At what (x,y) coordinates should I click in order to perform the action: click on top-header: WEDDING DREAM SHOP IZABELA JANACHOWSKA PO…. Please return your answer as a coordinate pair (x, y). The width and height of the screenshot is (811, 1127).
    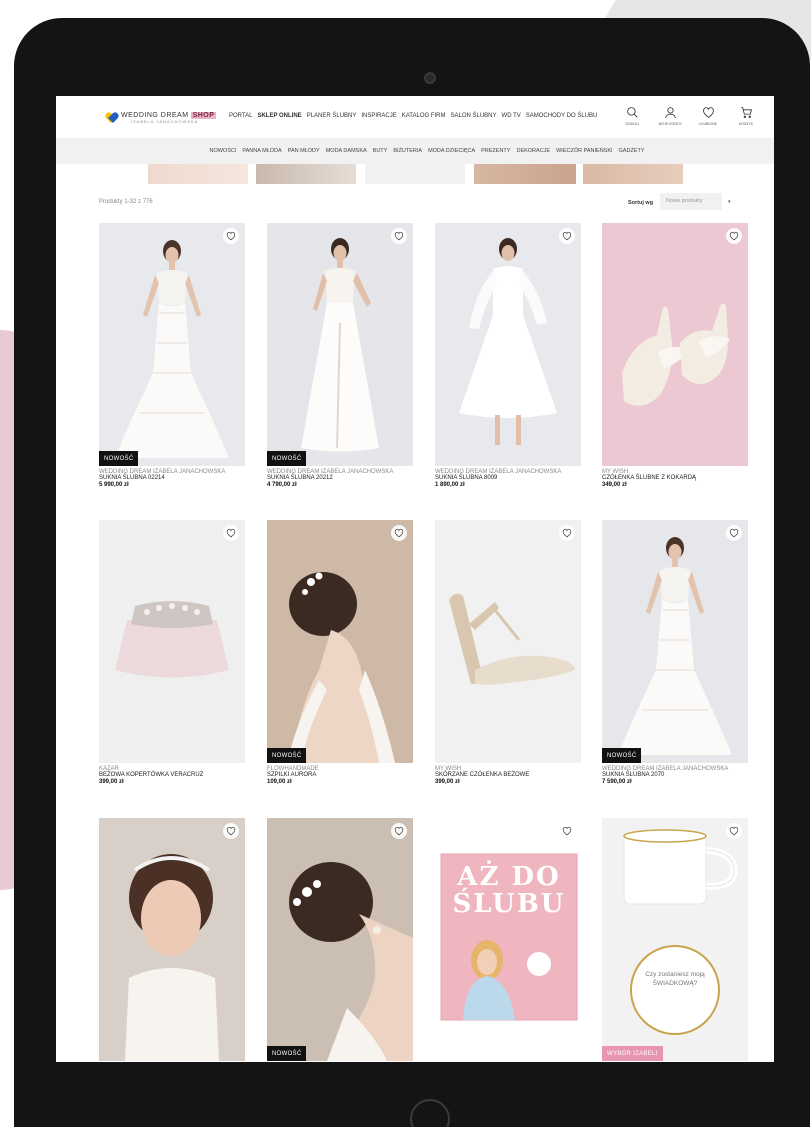
    Looking at the image, I should click on (415, 117).